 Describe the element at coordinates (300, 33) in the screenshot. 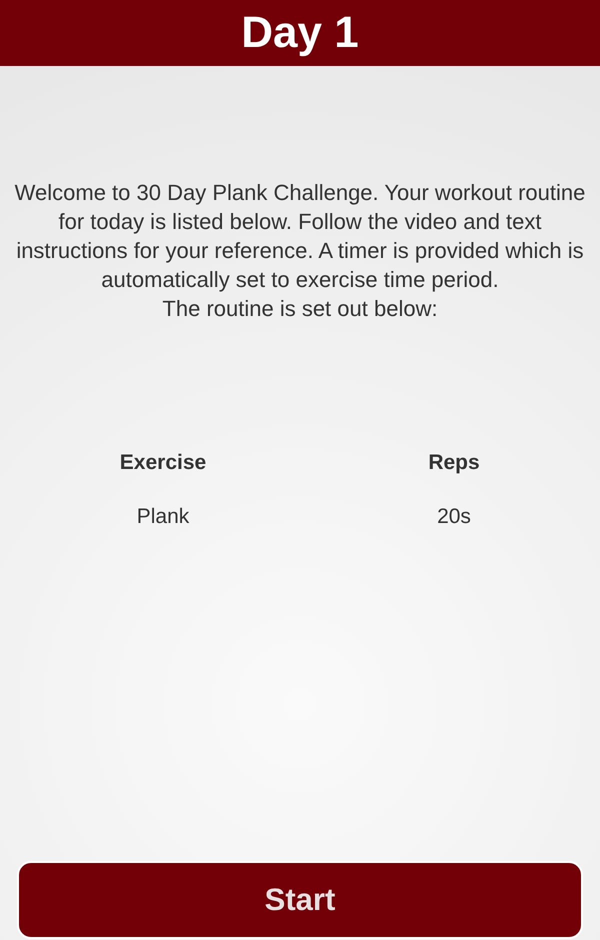

I see `day-title: Day 1` at that location.